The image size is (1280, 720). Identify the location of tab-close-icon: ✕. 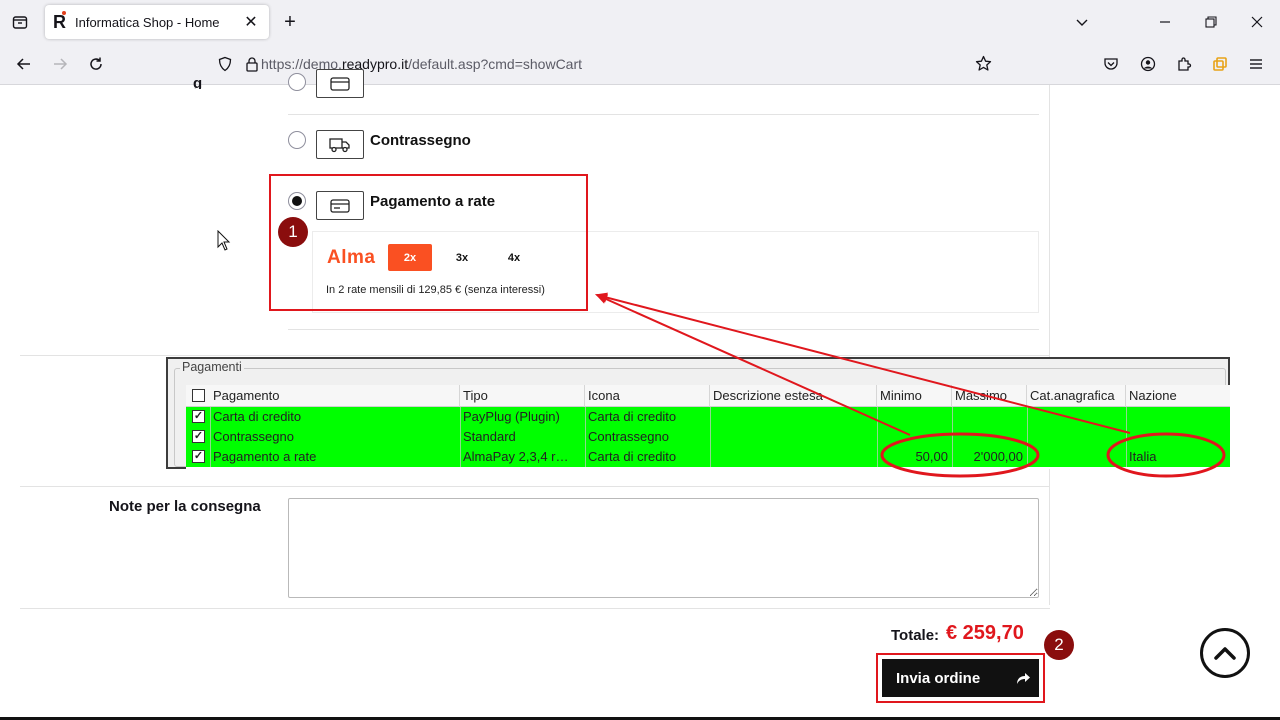
(251, 22).